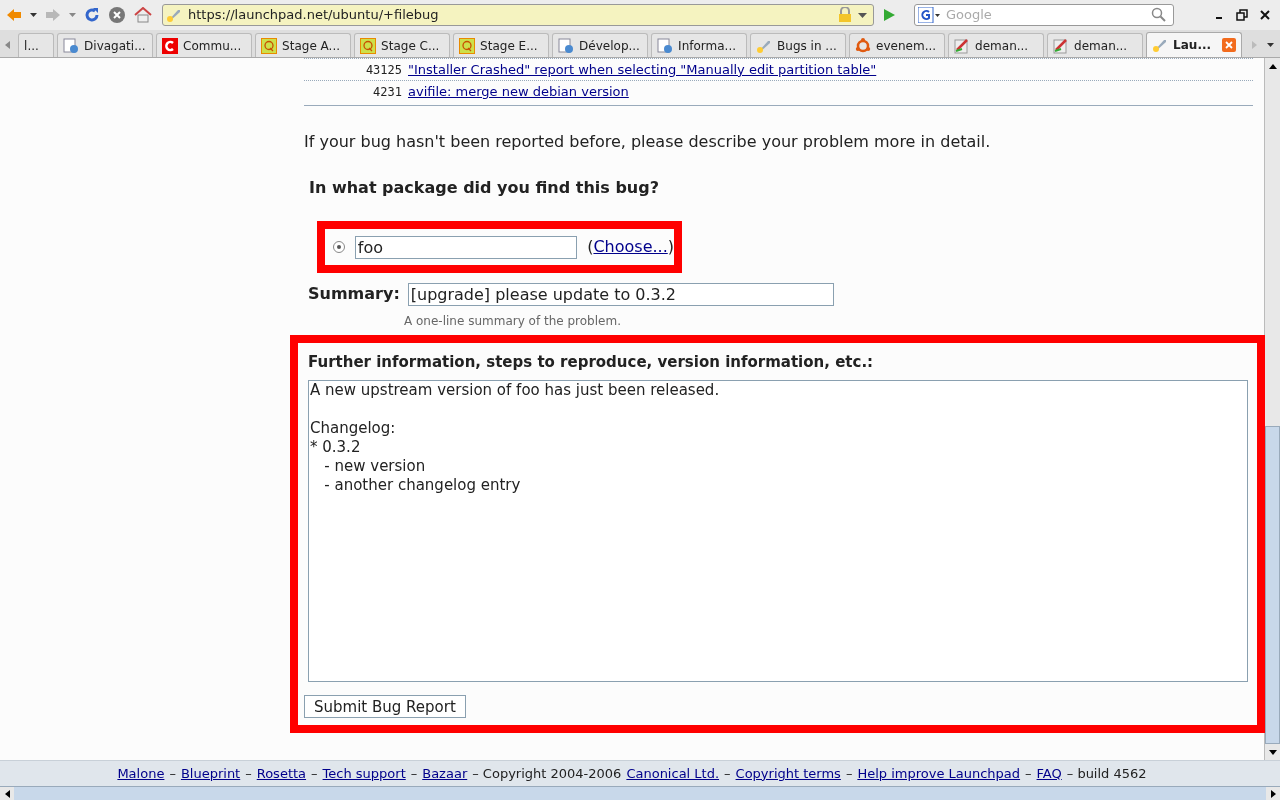  Describe the element at coordinates (1229, 45) in the screenshot. I see `close-tab-icon` at that location.